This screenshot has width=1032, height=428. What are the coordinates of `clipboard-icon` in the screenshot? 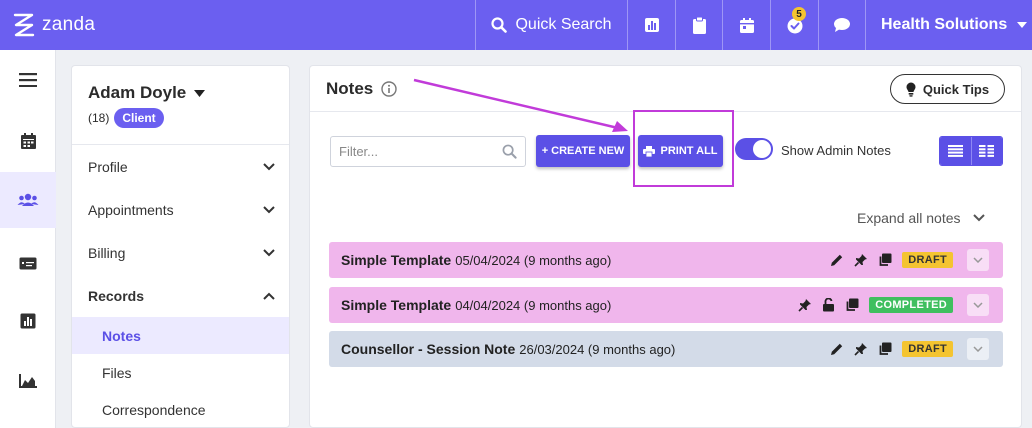 It's located at (699, 25).